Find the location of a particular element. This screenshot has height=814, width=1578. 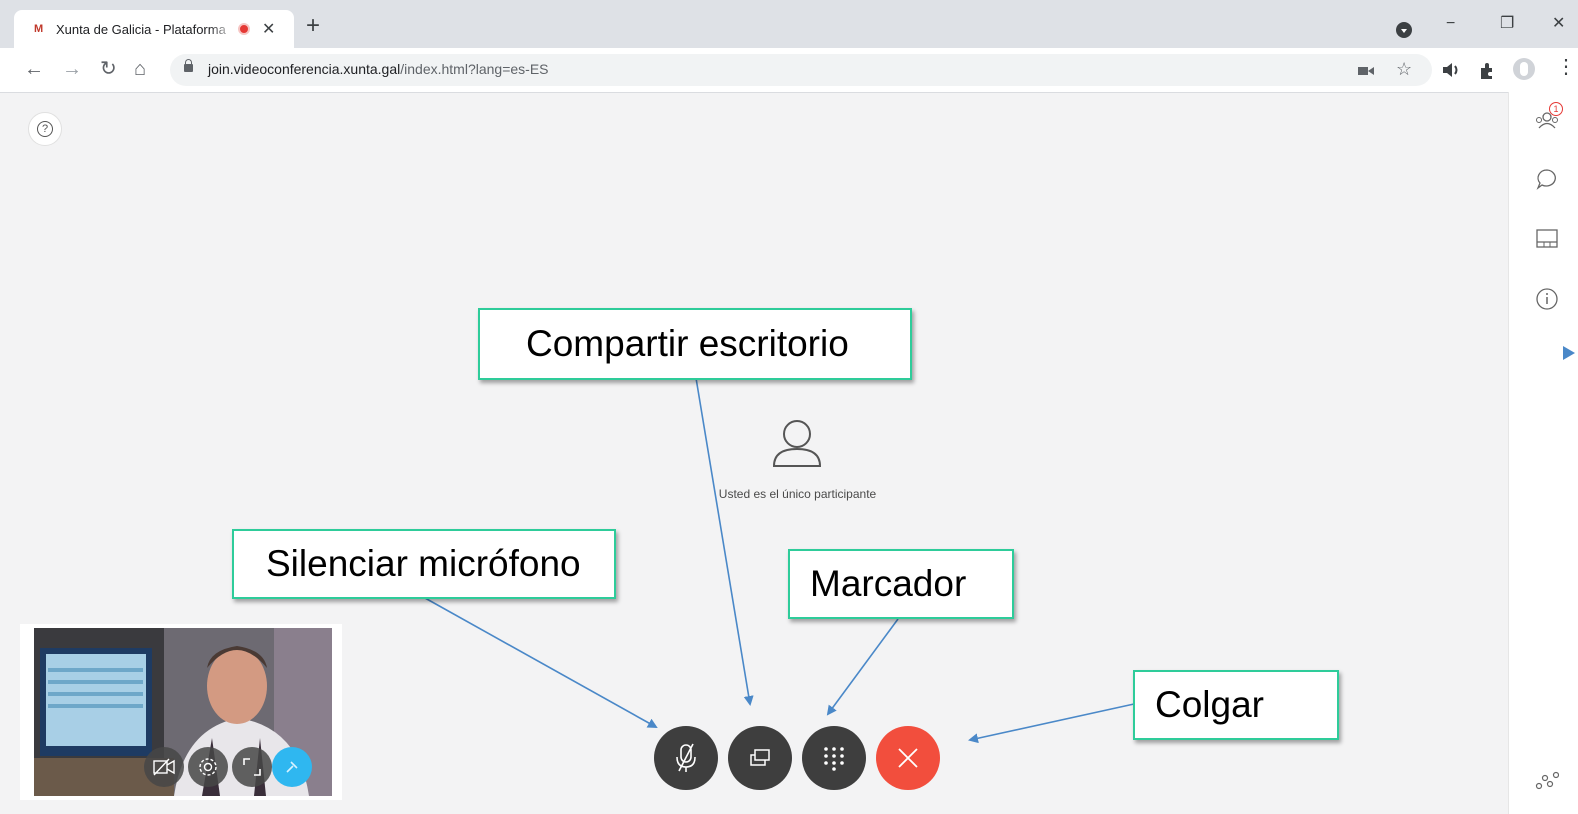

chat-icon is located at coordinates (1547, 179).